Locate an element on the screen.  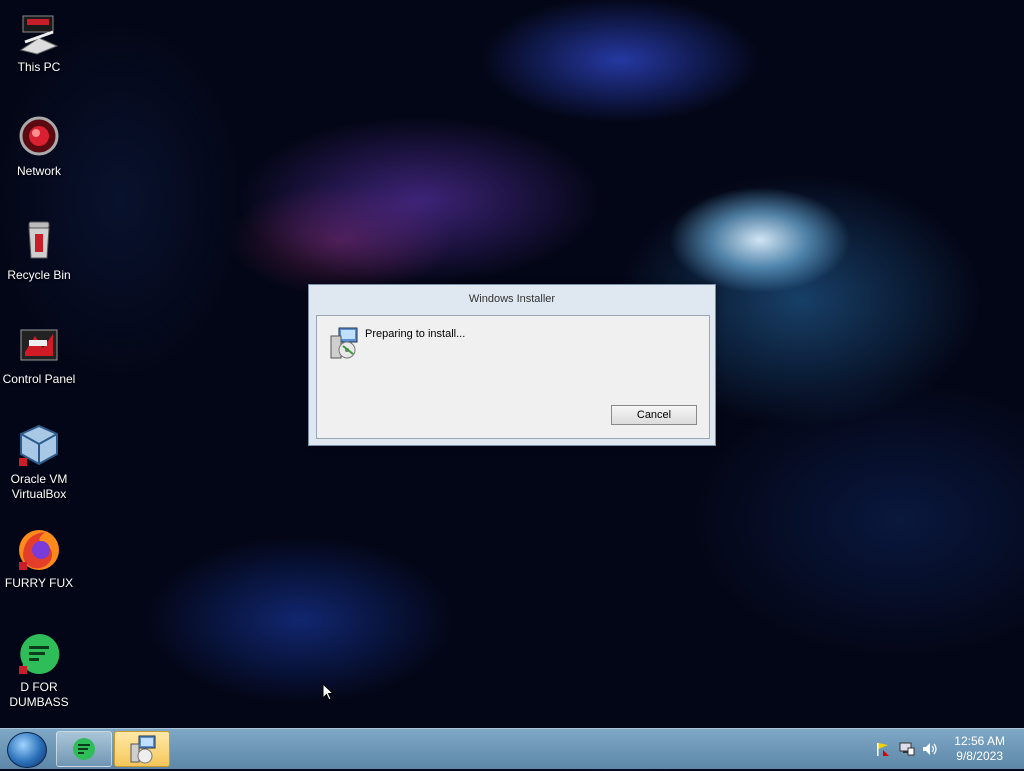
system-clock: 12:56 AM 9/8/2023 is located at coordinates (979, 749).